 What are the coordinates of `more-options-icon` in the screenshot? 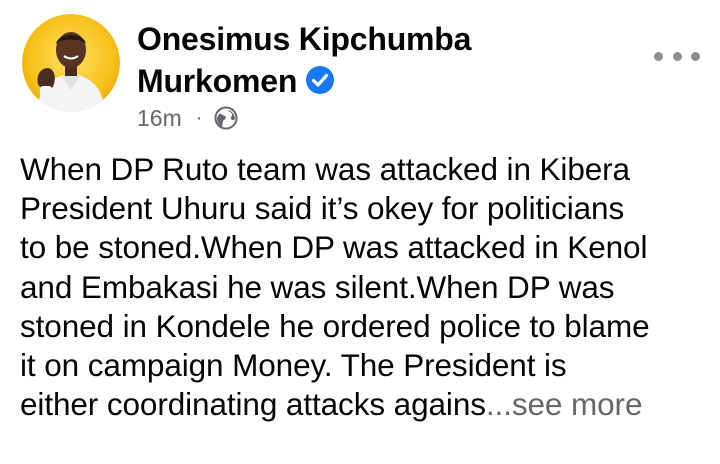 It's located at (658, 56).